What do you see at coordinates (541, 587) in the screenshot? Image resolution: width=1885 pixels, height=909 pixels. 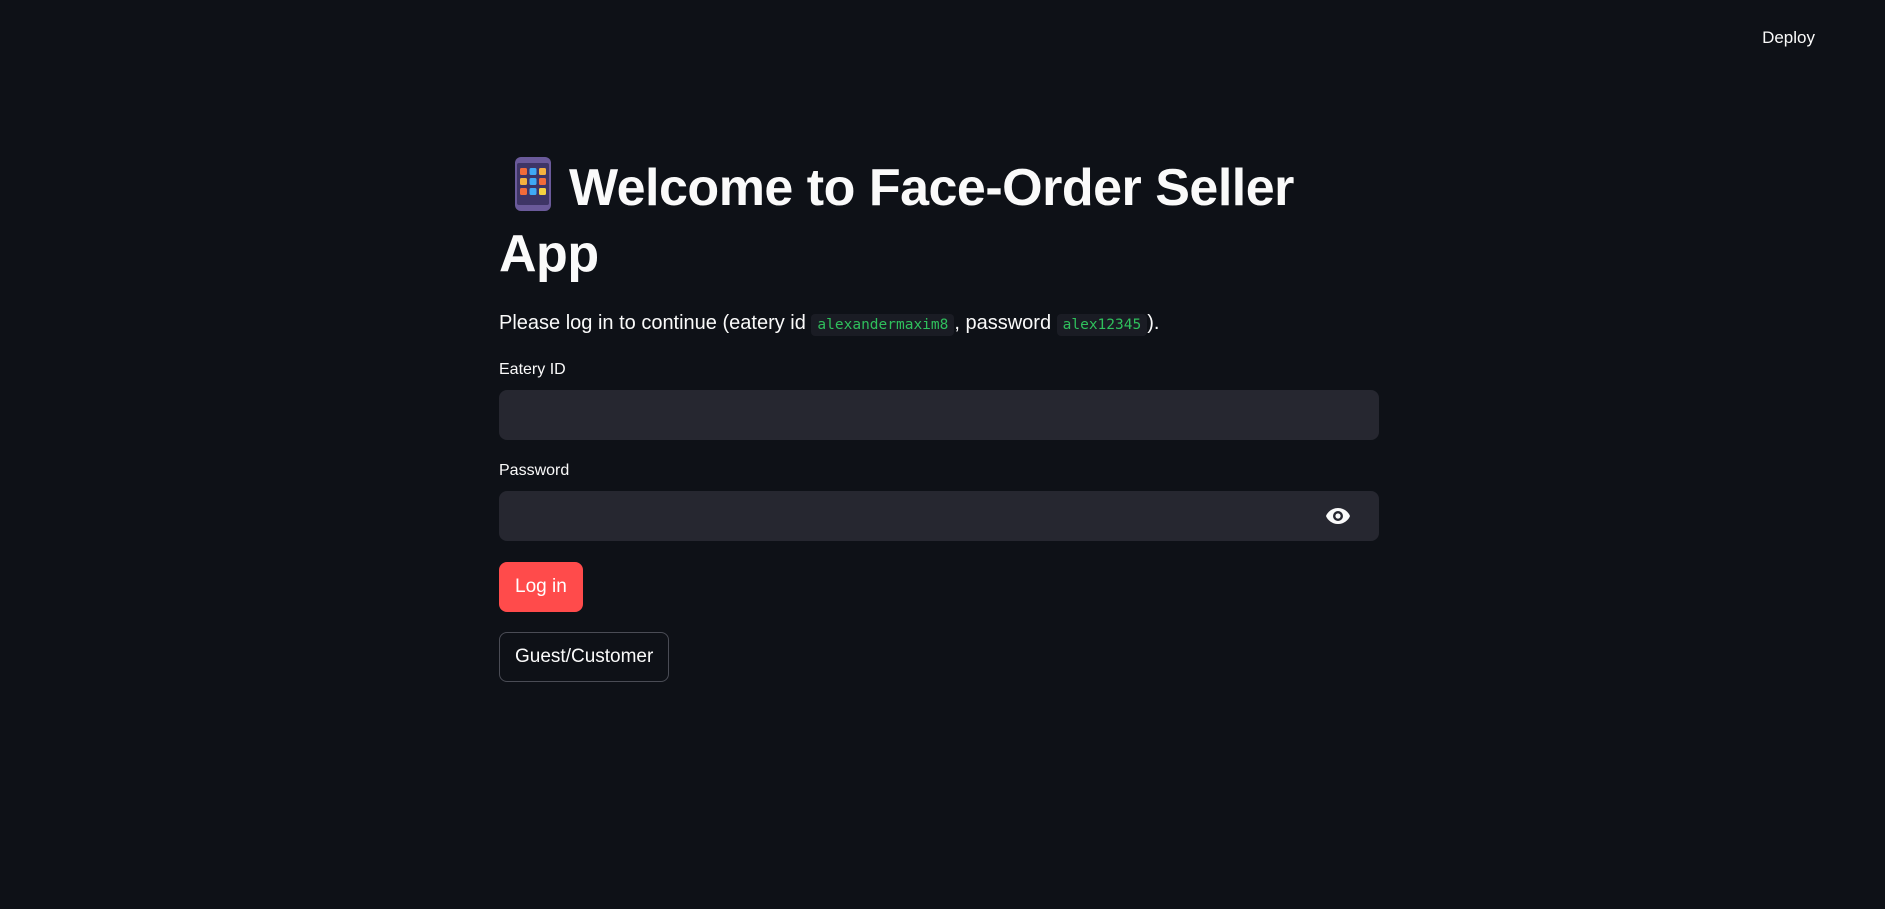 I see `log-in-button: Log in` at bounding box center [541, 587].